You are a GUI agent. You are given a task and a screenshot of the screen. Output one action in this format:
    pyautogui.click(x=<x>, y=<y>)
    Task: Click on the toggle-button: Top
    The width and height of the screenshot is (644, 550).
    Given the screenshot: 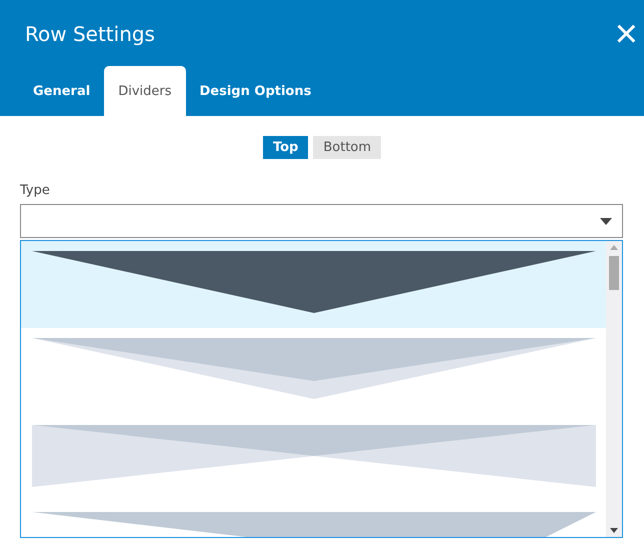 What is the action you would take?
    pyautogui.click(x=285, y=147)
    